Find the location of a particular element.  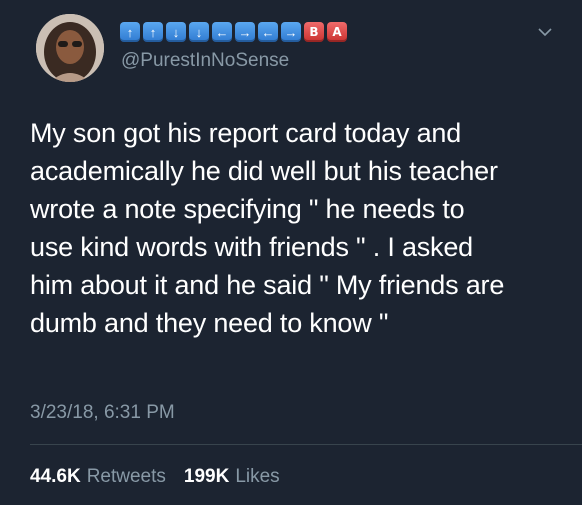

tweet-text-line: wrote a note specifying " he needs to is located at coordinates (247, 209).